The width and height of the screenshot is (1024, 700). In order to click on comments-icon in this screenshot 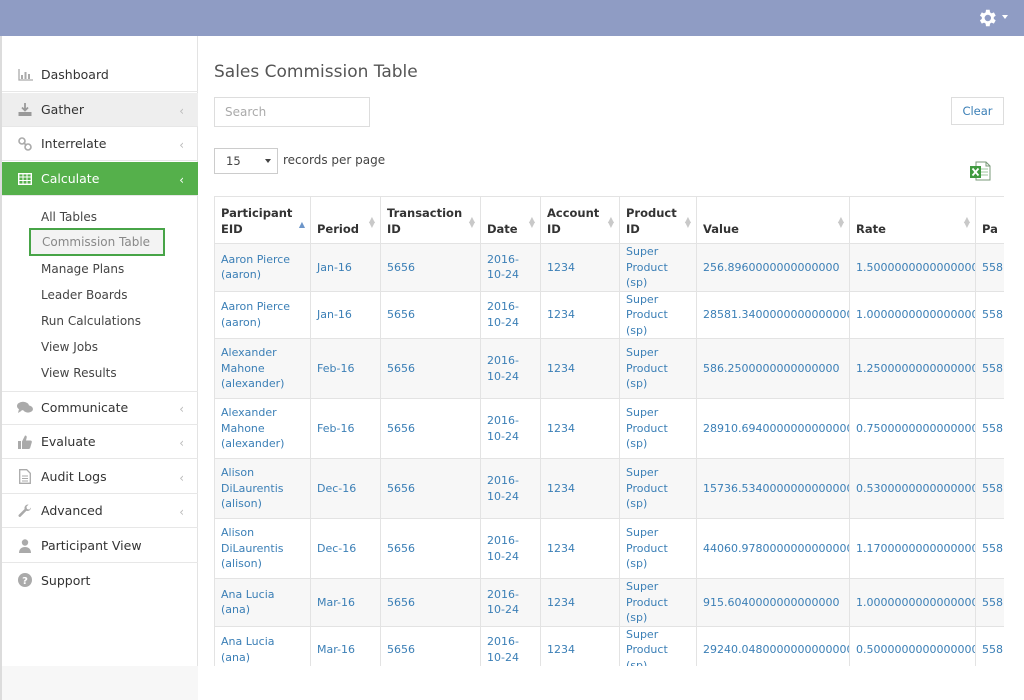, I will do `click(25, 408)`.